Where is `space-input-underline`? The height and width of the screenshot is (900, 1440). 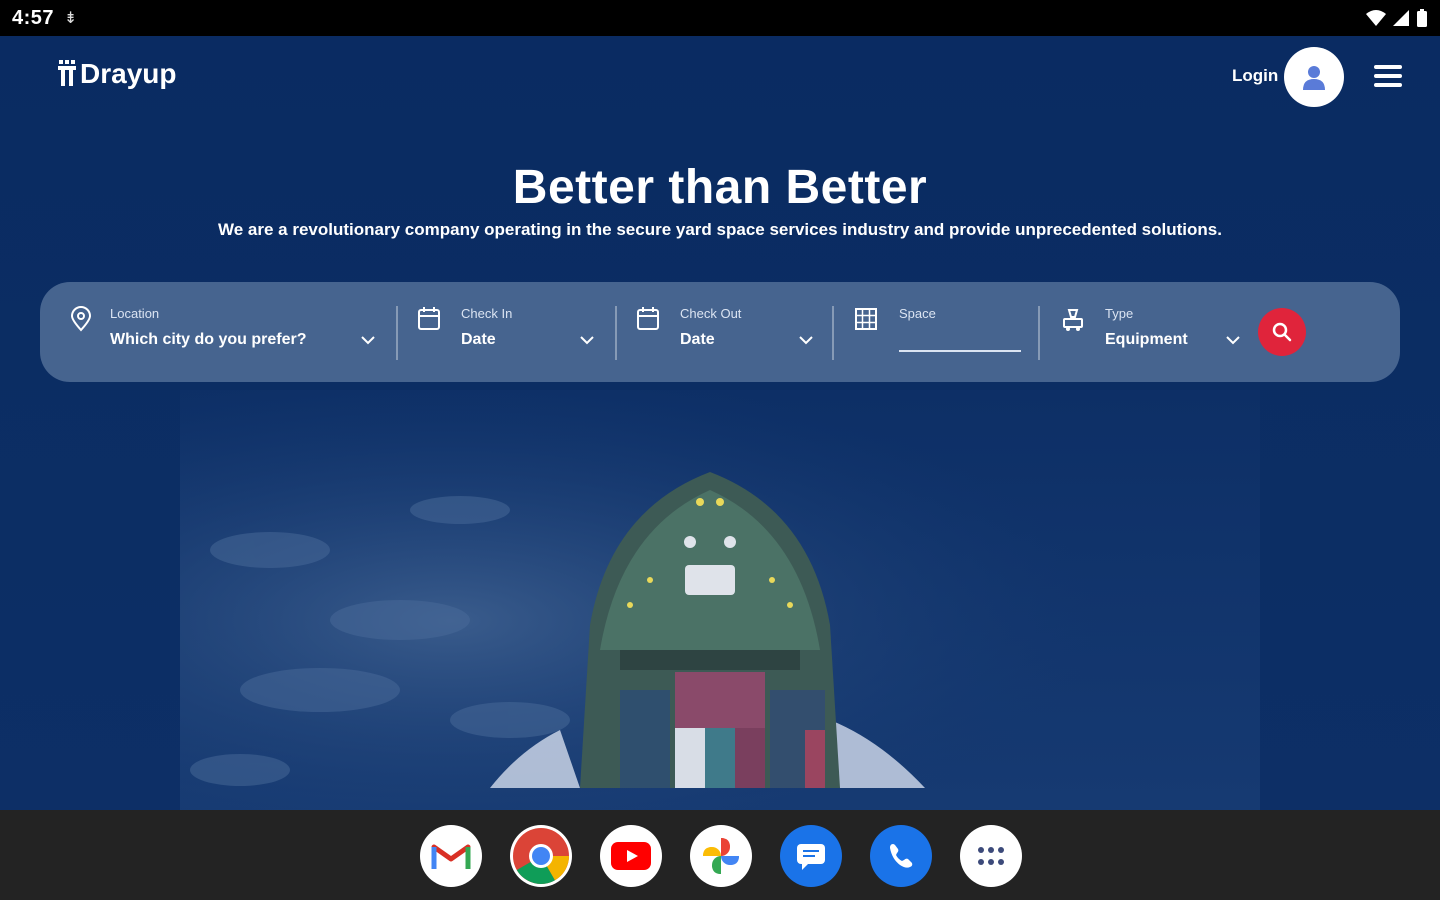 space-input-underline is located at coordinates (960, 351).